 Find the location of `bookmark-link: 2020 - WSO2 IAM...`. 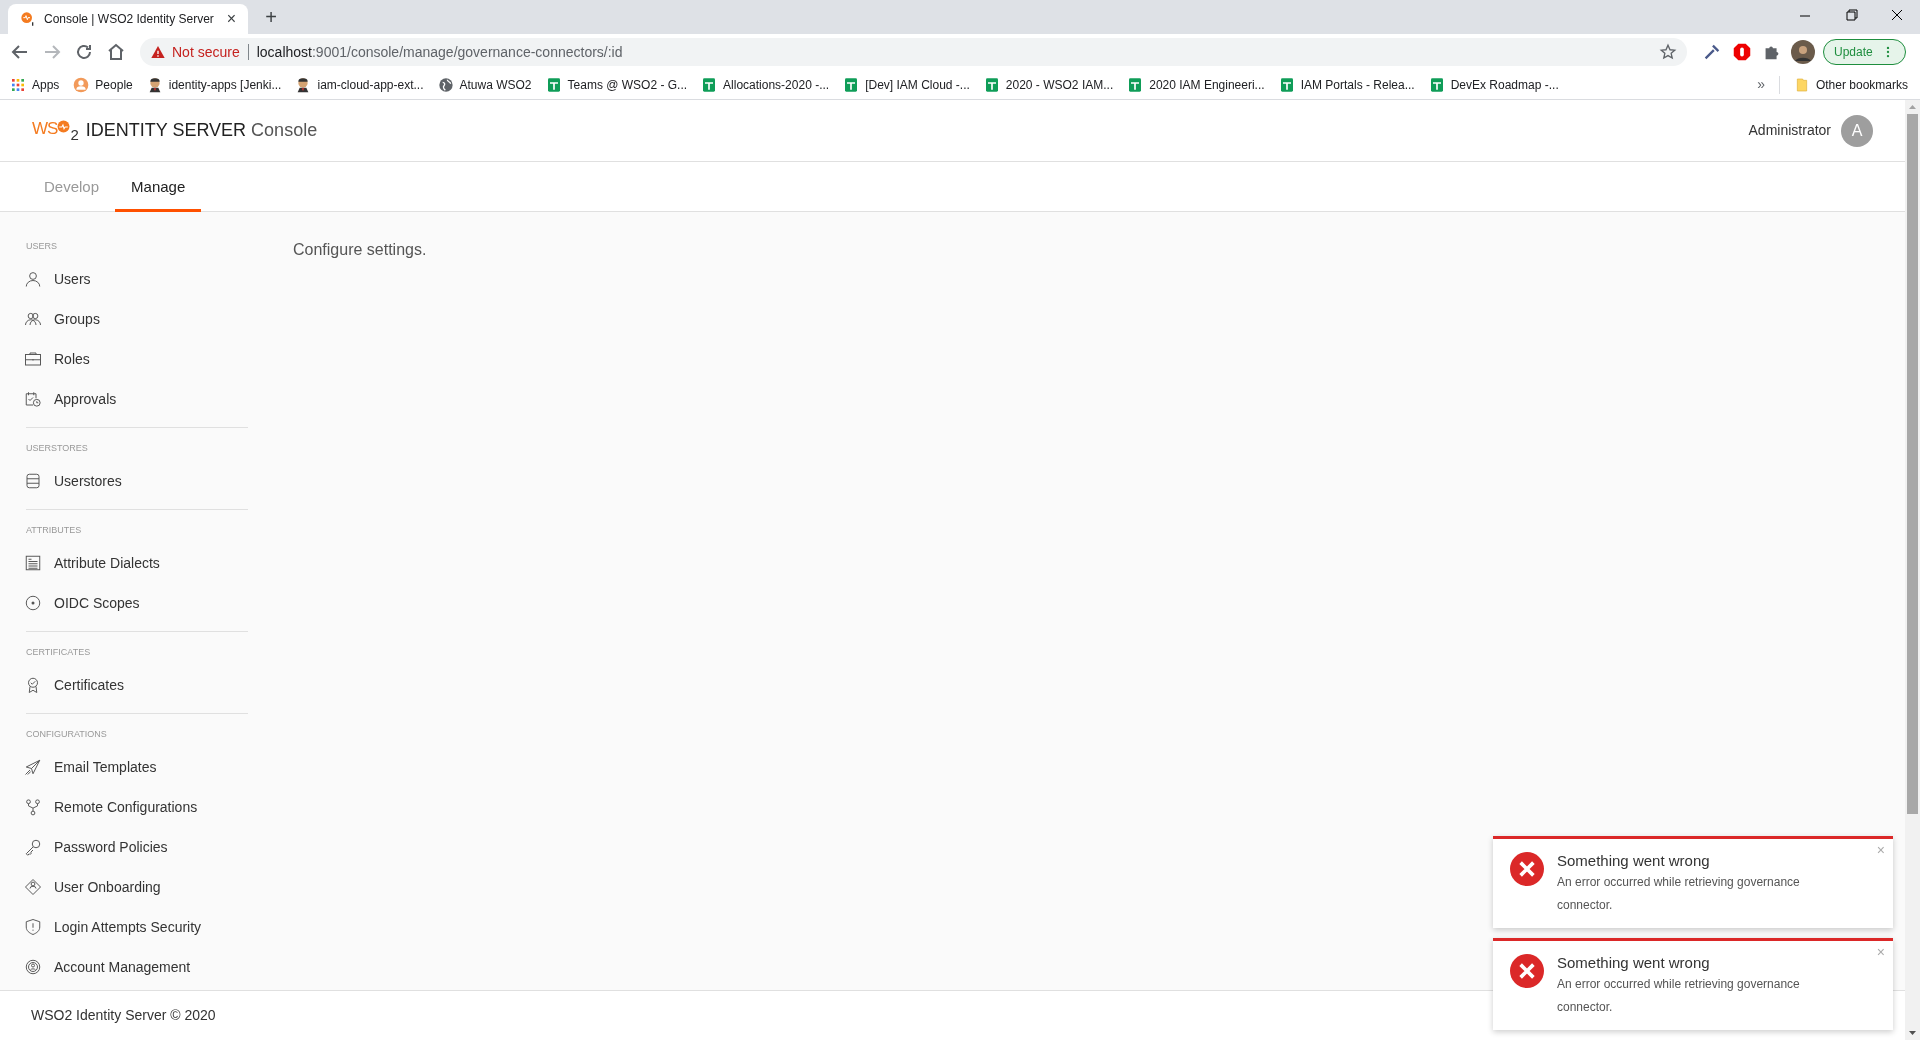

bookmark-link: 2020 - WSO2 IAM... is located at coordinates (1059, 84).